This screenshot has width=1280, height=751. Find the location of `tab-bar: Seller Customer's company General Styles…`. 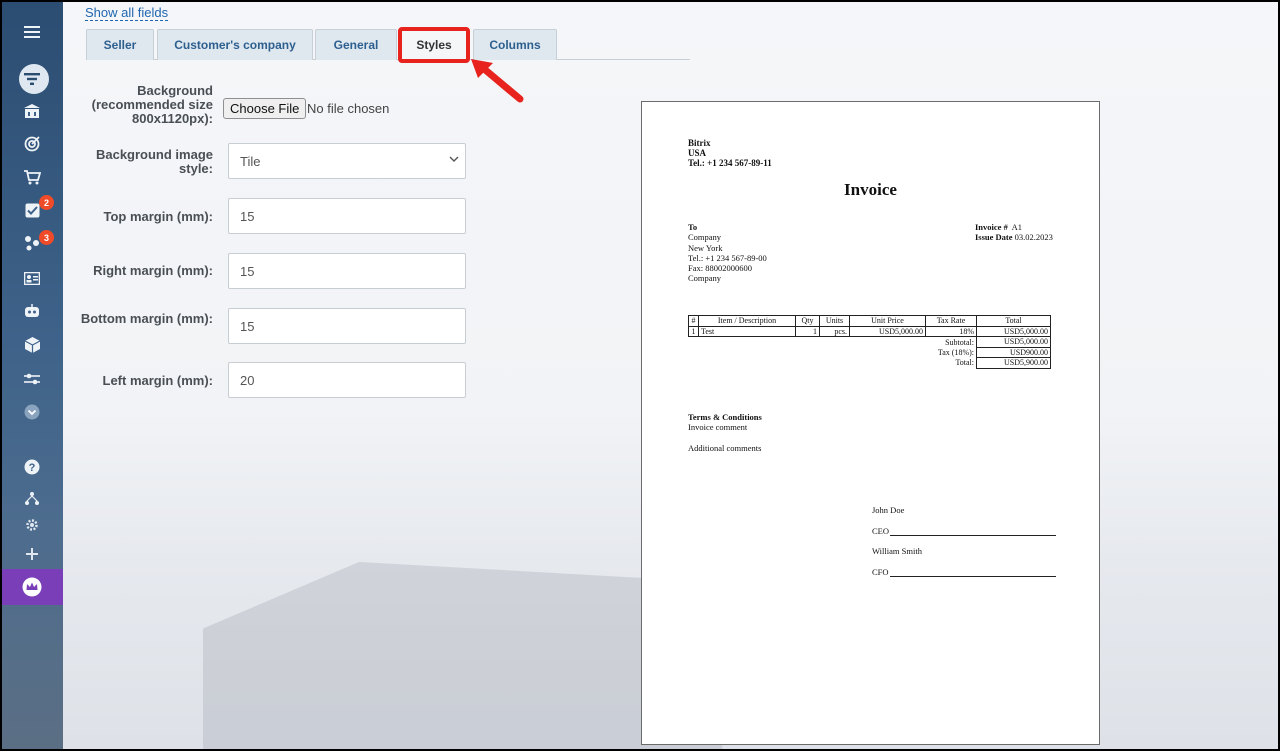

tab-bar: Seller Customer's company General Styles… is located at coordinates (388, 44).